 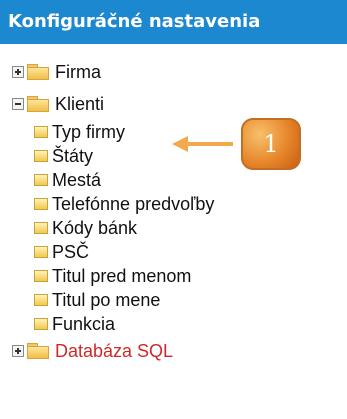 What do you see at coordinates (78, 71) in the screenshot?
I see `tree-node-label: Firma` at bounding box center [78, 71].